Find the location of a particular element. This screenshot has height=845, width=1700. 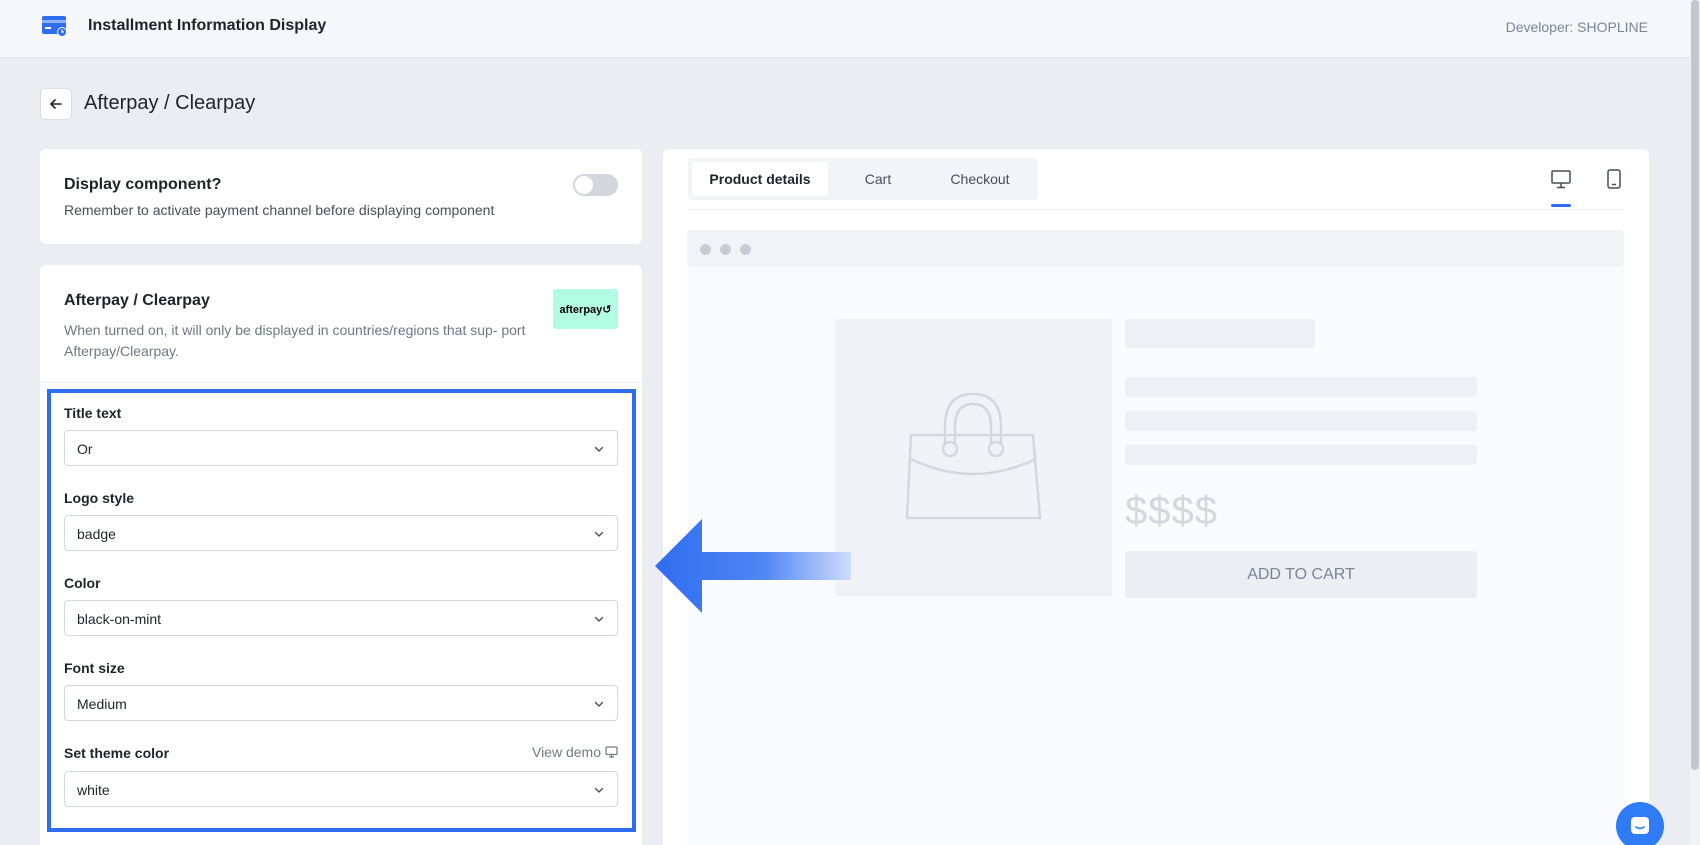

logo-style-value: badge is located at coordinates (96, 534).